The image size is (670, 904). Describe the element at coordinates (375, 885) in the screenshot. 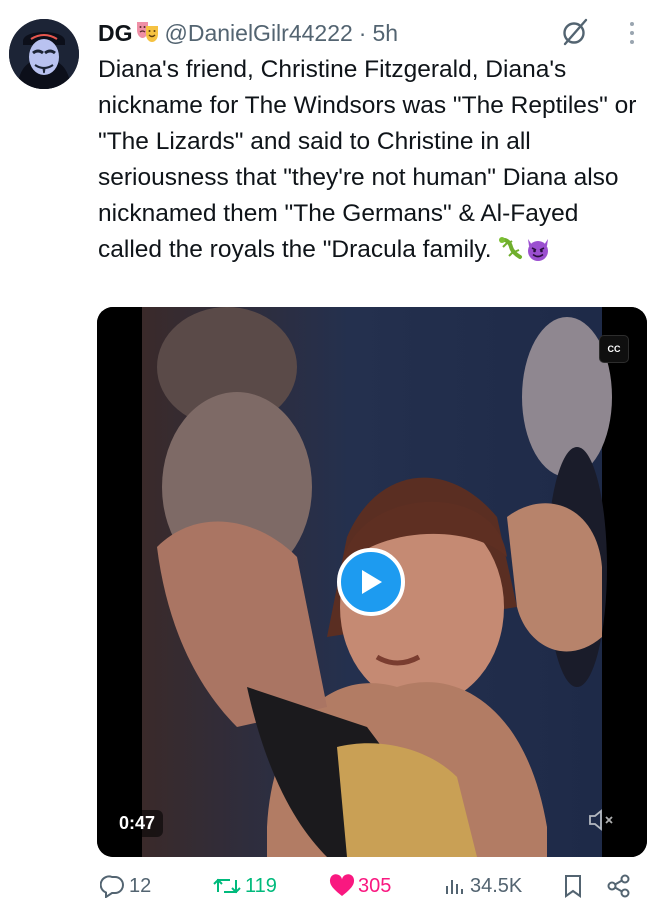

I see `like-count: 305` at that location.